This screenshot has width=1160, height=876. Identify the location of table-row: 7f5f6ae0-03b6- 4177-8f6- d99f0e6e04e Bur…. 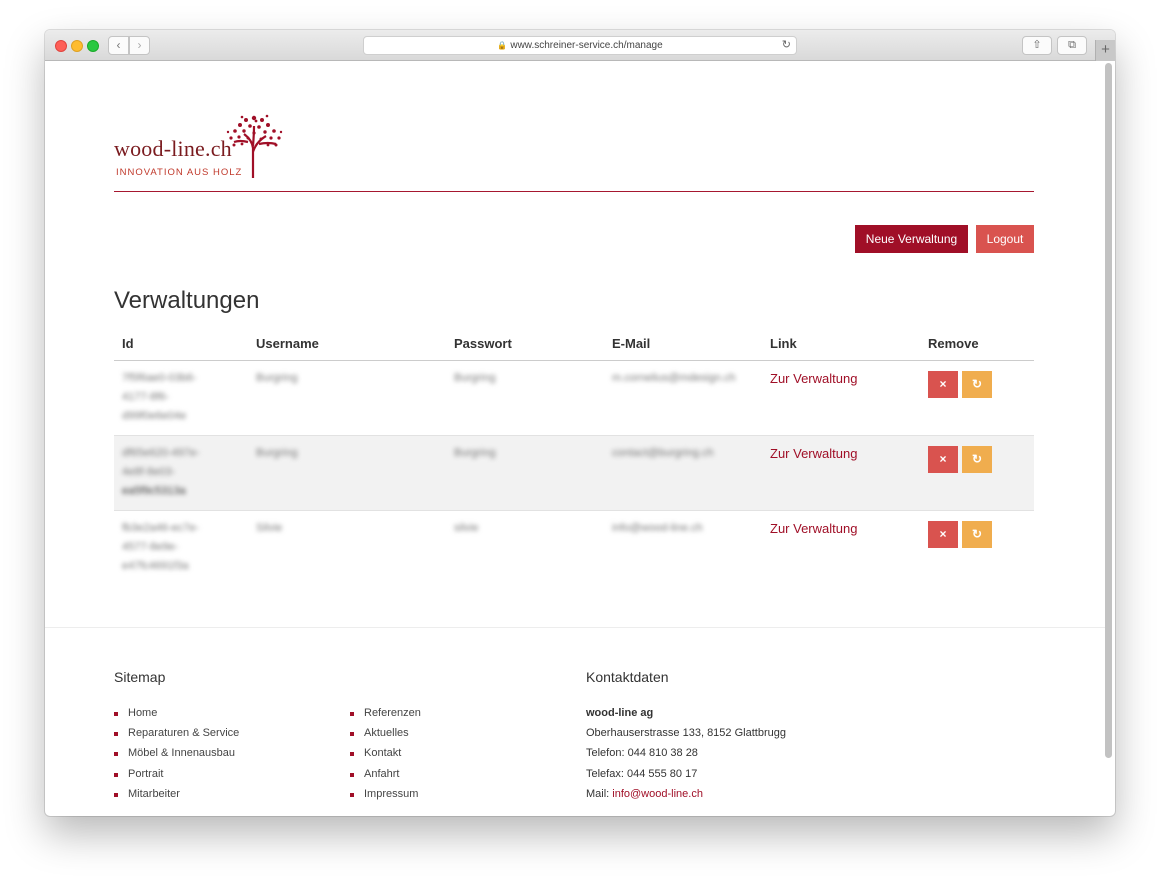
(574, 398).